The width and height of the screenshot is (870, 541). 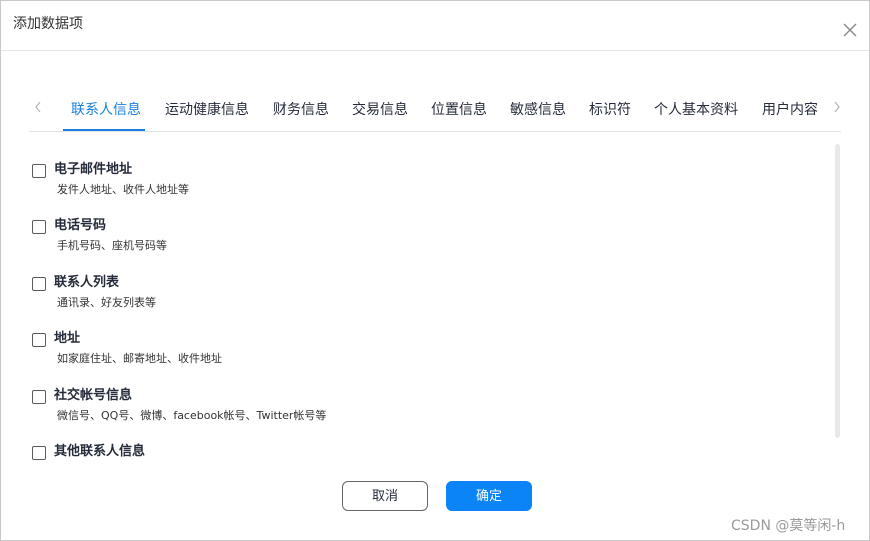 What do you see at coordinates (93, 395) in the screenshot?
I see `item-title: 社交帐号信息` at bounding box center [93, 395].